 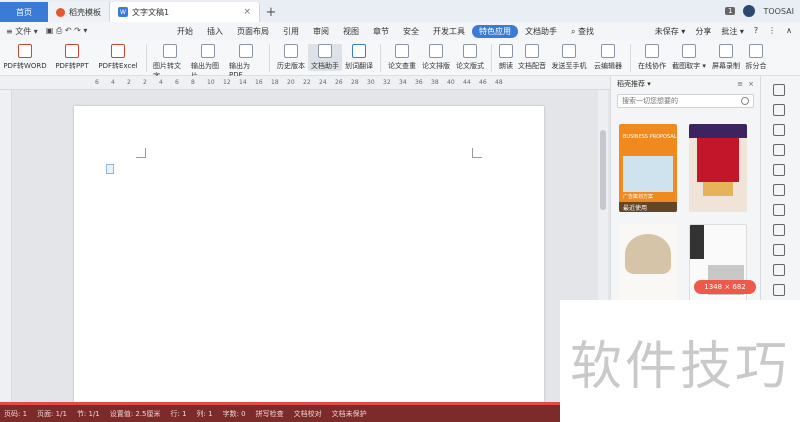 What do you see at coordinates (22, 31) in the screenshot?
I see `file-menu: ≡ 文件 ▾` at bounding box center [22, 31].